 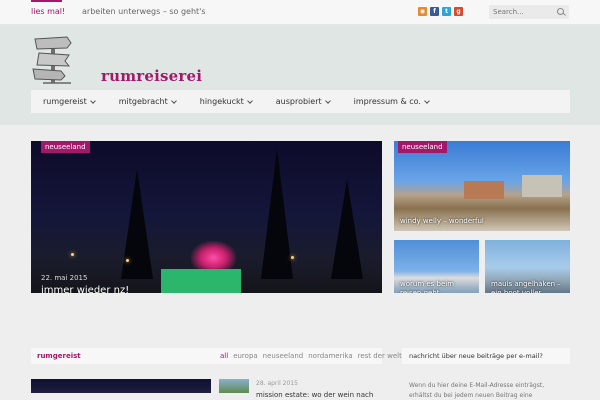 I want to click on logo-text: rumreiserei, so click(x=152, y=76).